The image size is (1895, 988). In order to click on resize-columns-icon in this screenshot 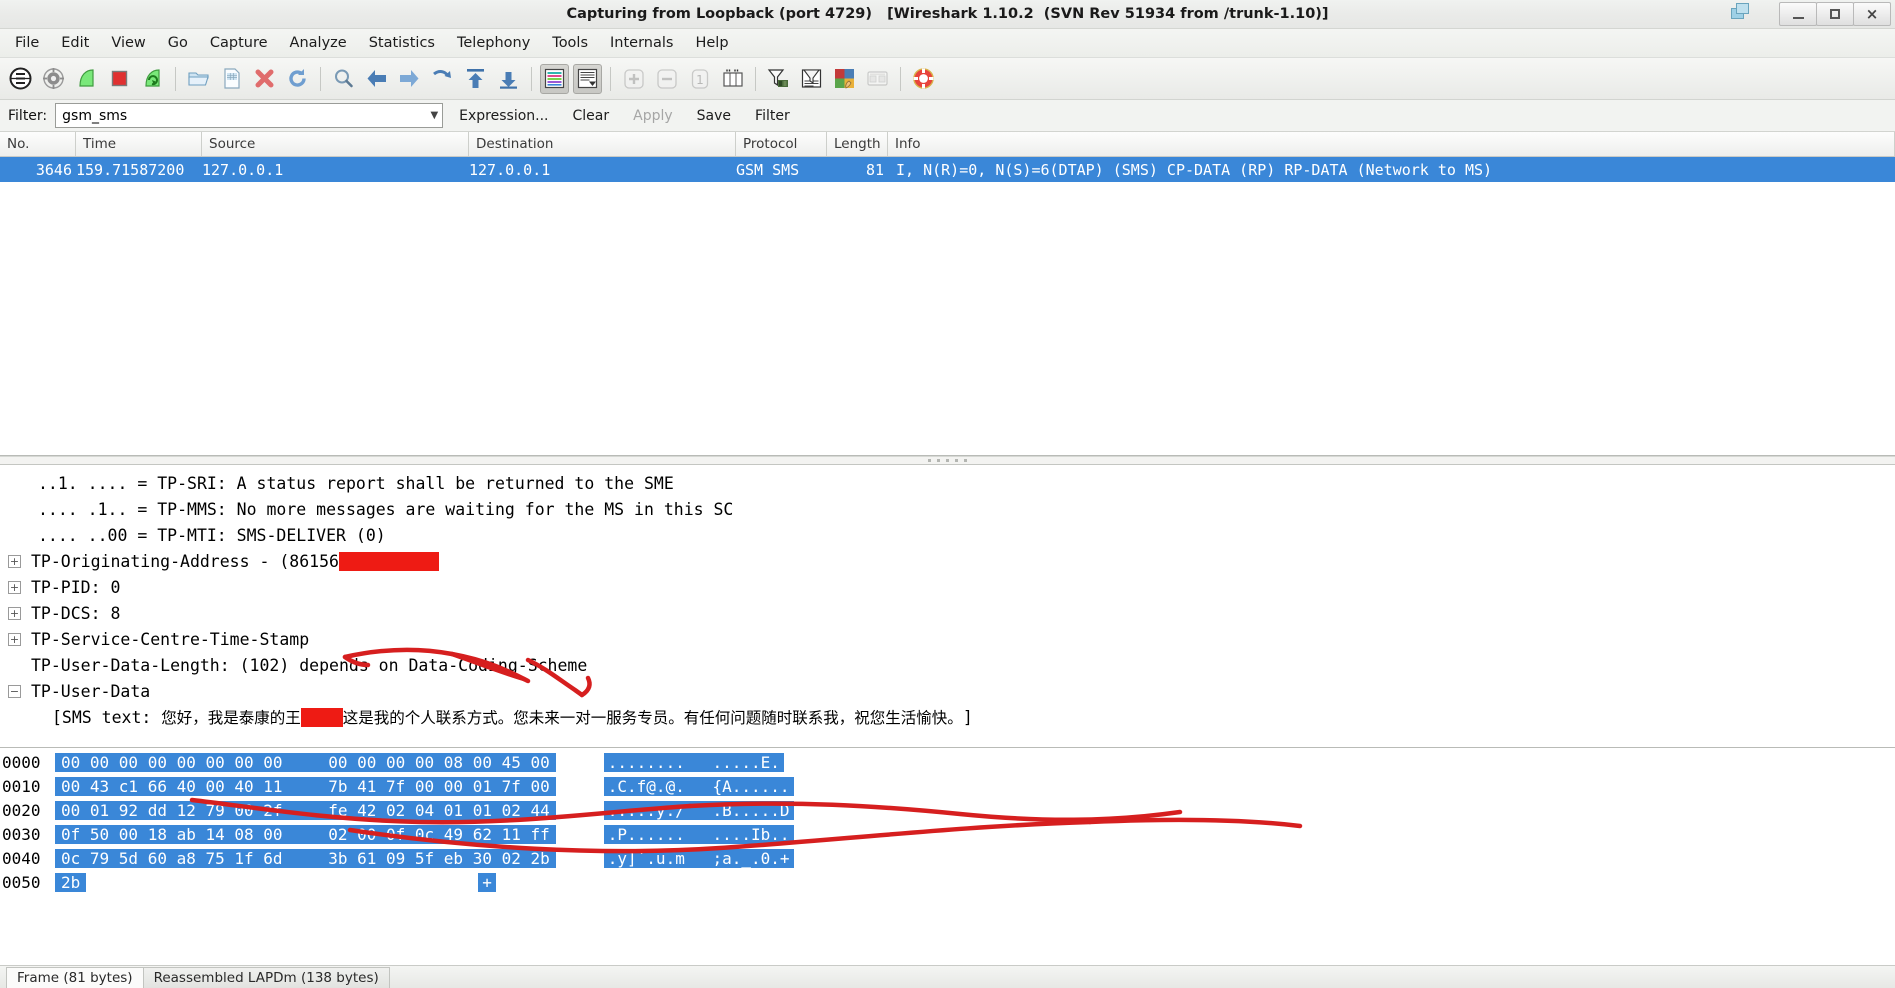, I will do `click(732, 79)`.